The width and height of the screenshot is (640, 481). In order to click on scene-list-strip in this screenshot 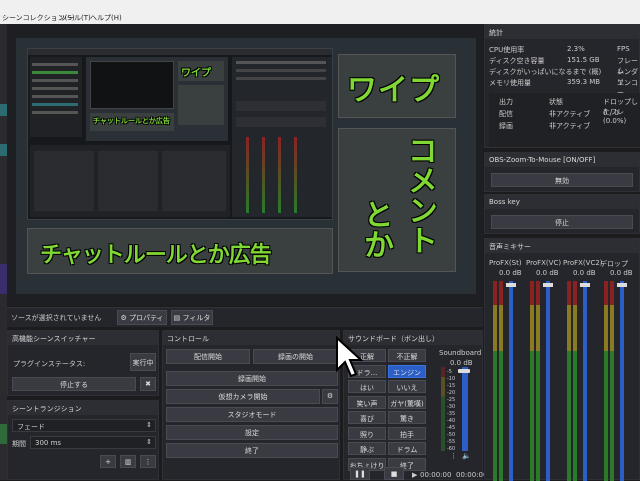, I will do `click(3, 252)`.